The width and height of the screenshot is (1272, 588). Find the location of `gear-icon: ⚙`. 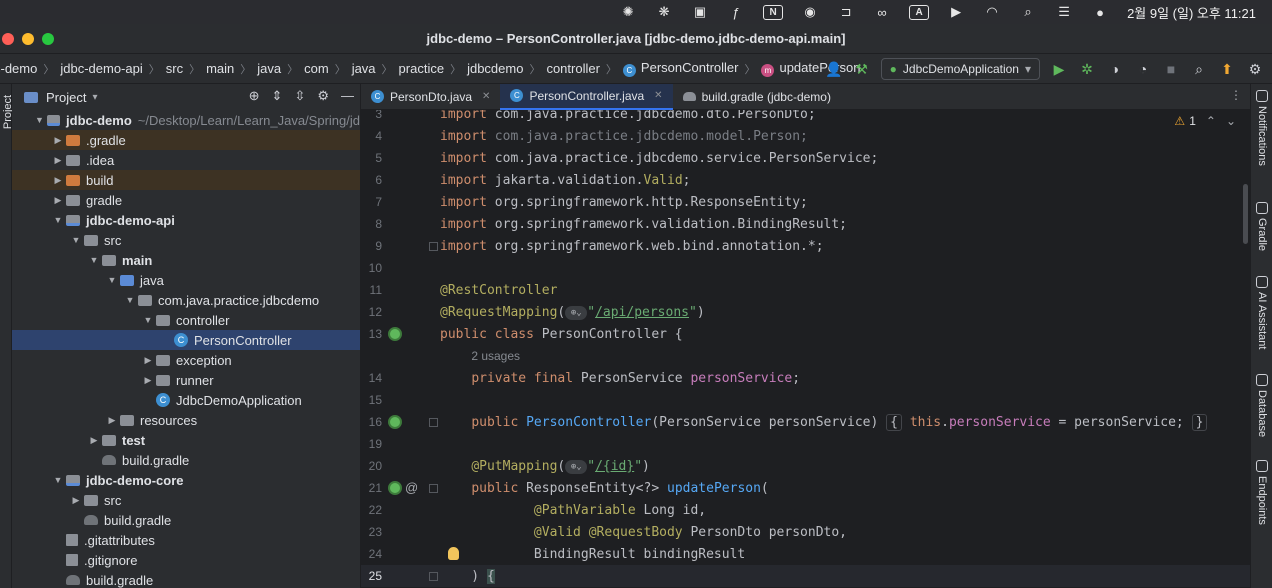

gear-icon: ⚙ is located at coordinates (323, 96).